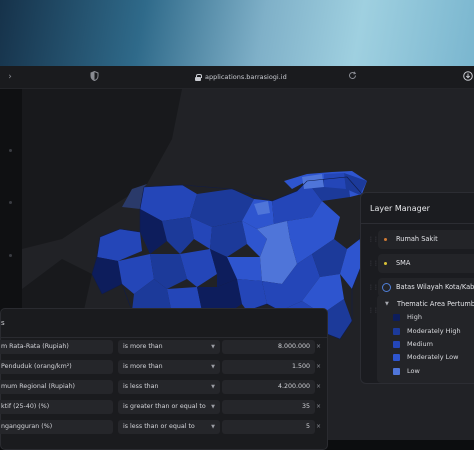 This screenshot has width=474, height=450. What do you see at coordinates (268, 427) in the screenshot?
I see `filter-value-input: 5` at bounding box center [268, 427].